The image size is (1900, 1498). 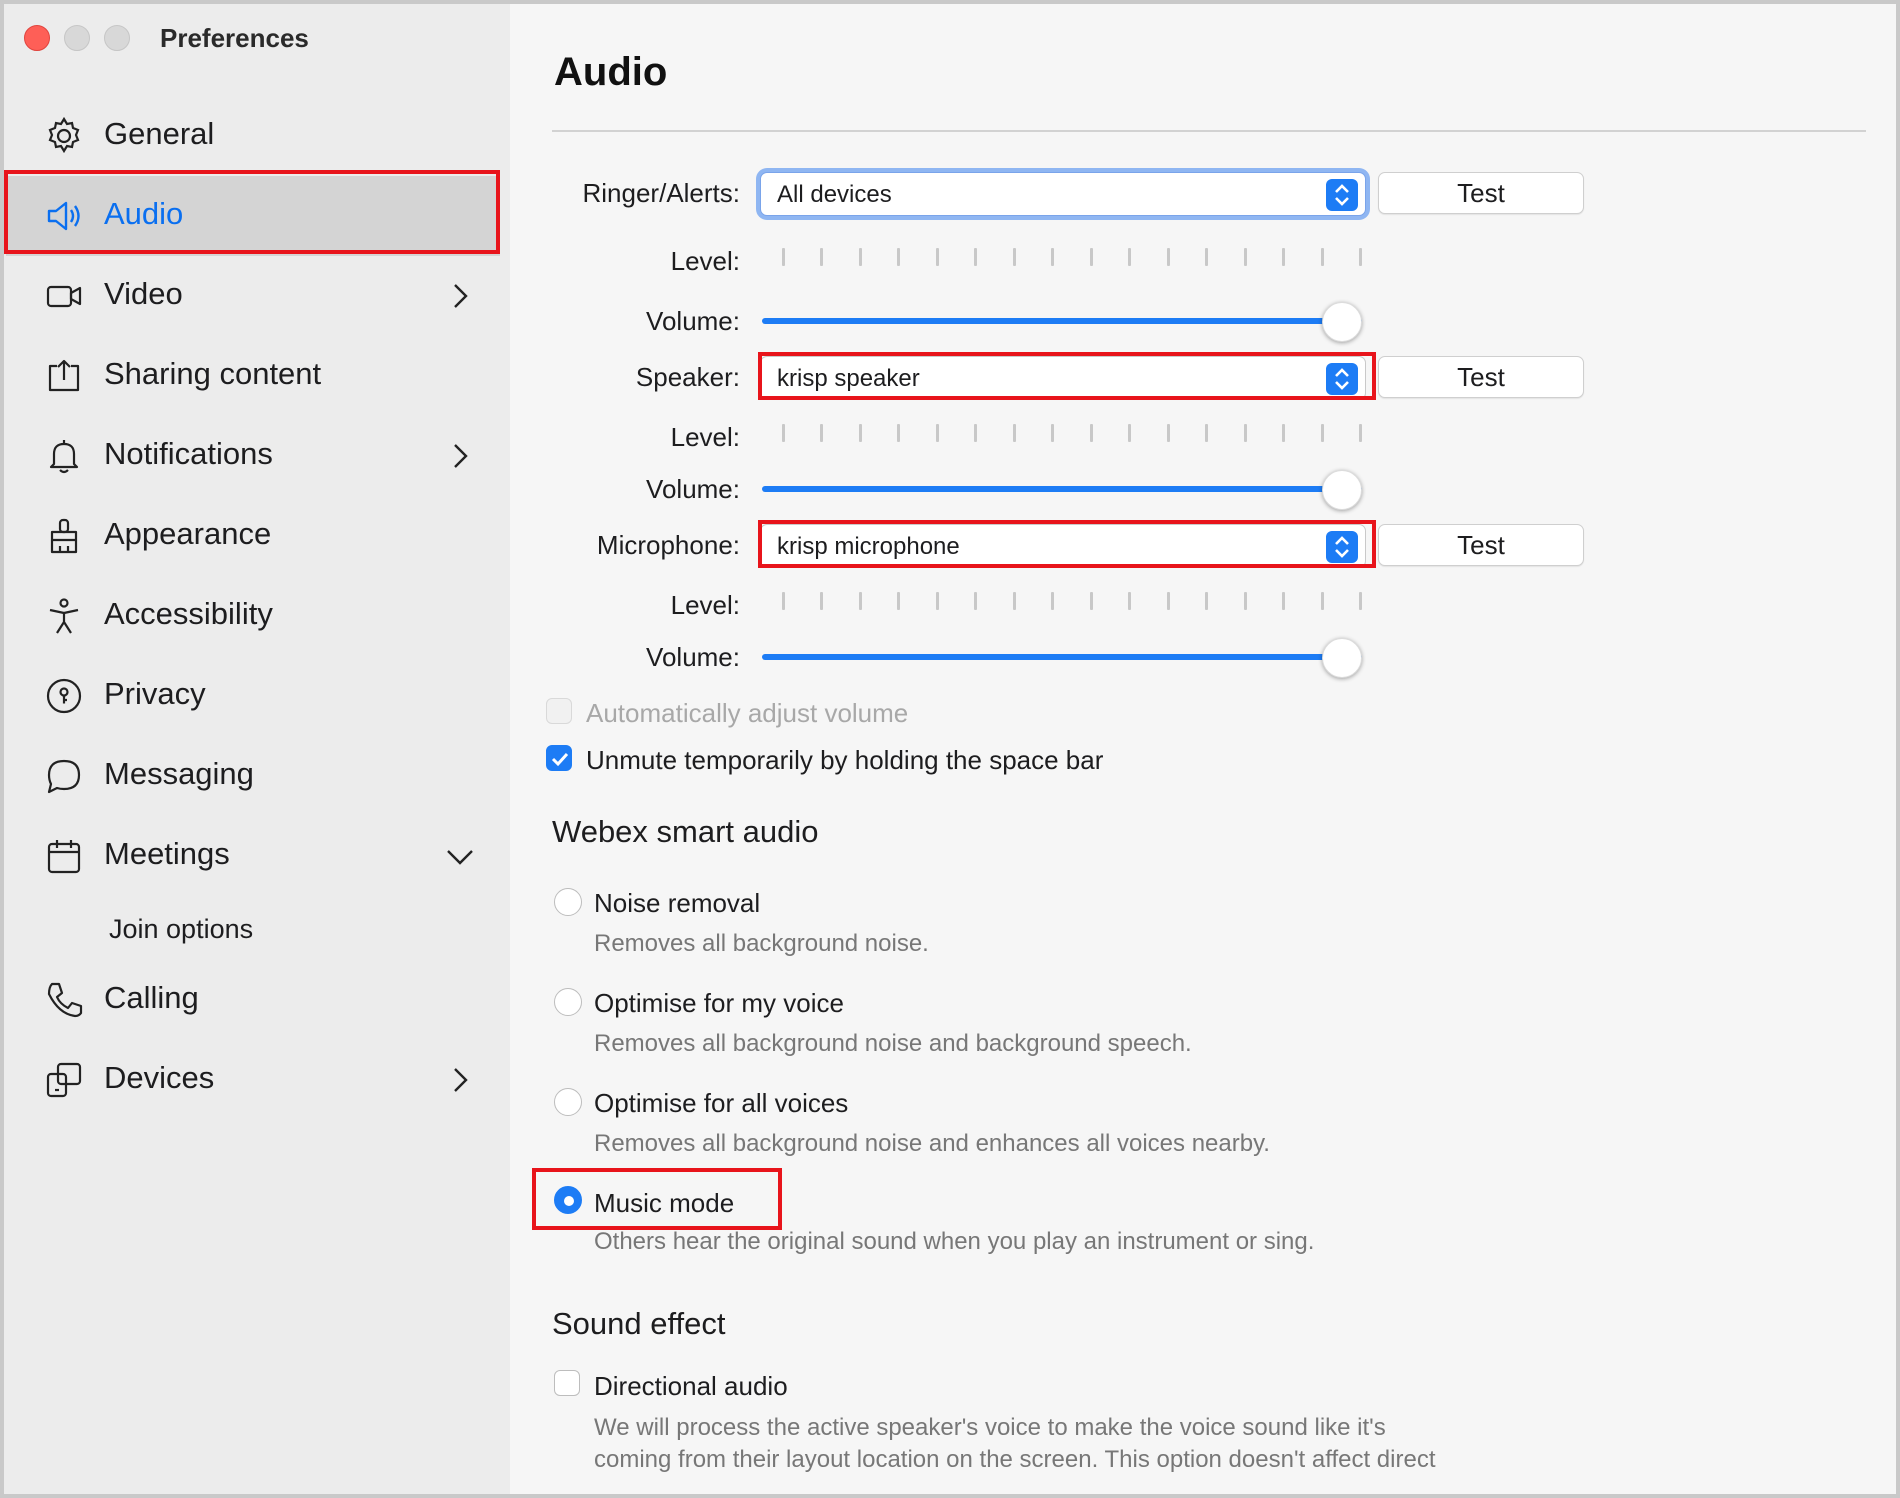 What do you see at coordinates (253, 616) in the screenshot?
I see `sidebar-item-accessibility: Accessibility` at bounding box center [253, 616].